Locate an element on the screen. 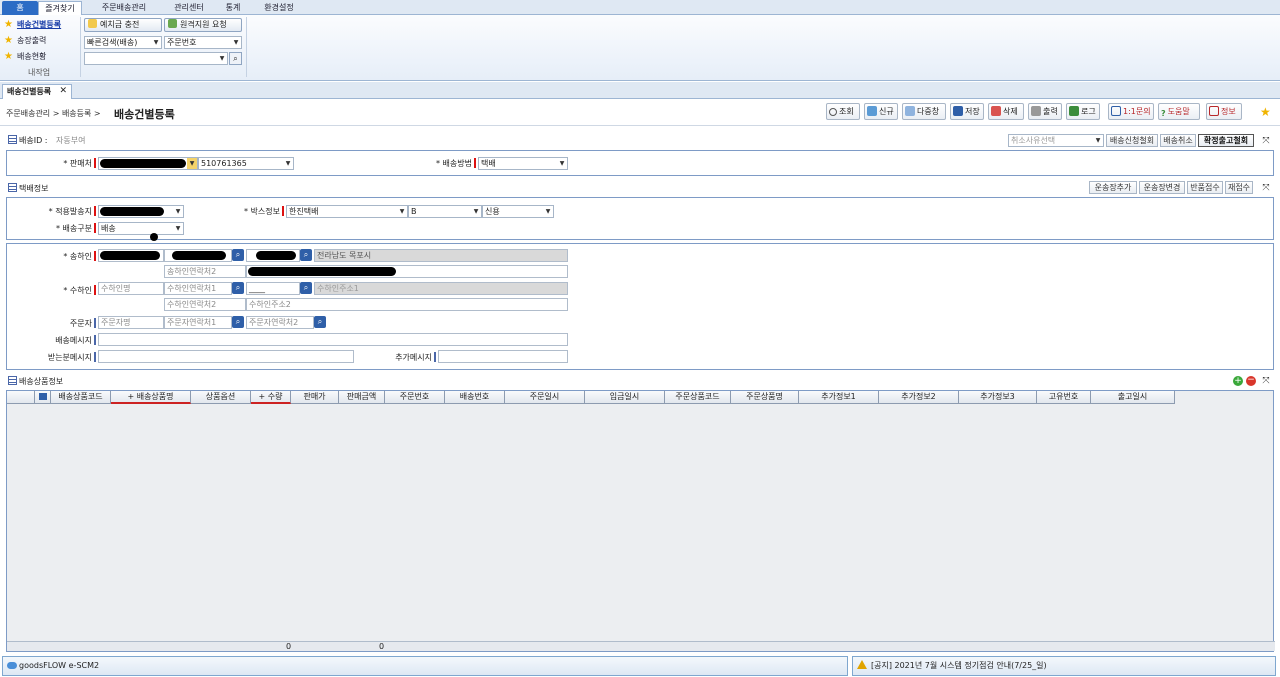 The width and height of the screenshot is (1280, 677). log-button: 로그 is located at coordinates (1083, 111).